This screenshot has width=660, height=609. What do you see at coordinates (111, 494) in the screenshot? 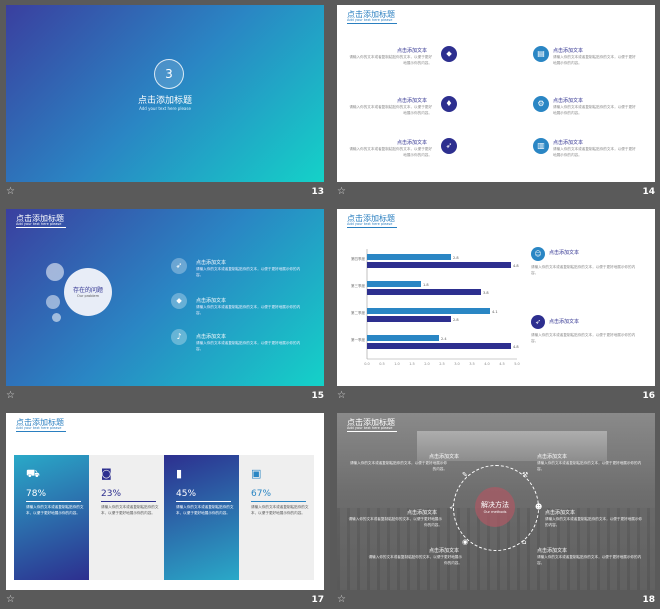
I see `stat-percent: 23%` at bounding box center [111, 494].